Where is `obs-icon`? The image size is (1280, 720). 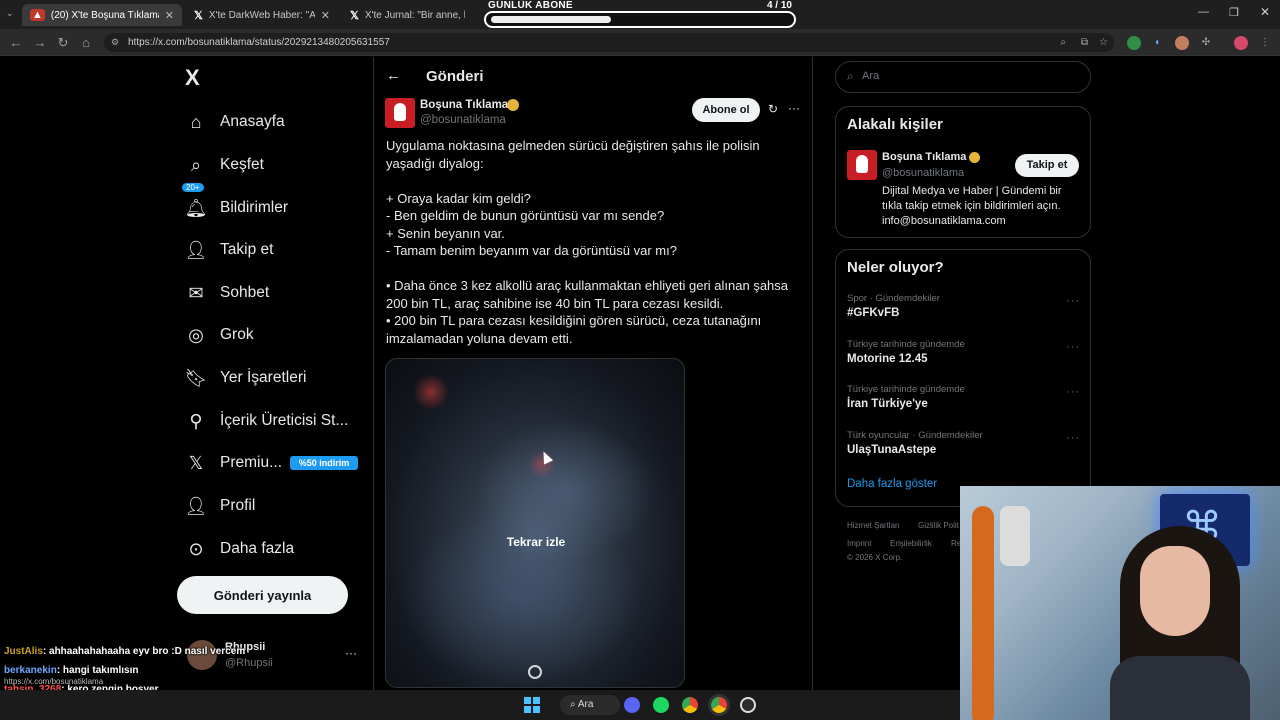 obs-icon is located at coordinates (748, 705).